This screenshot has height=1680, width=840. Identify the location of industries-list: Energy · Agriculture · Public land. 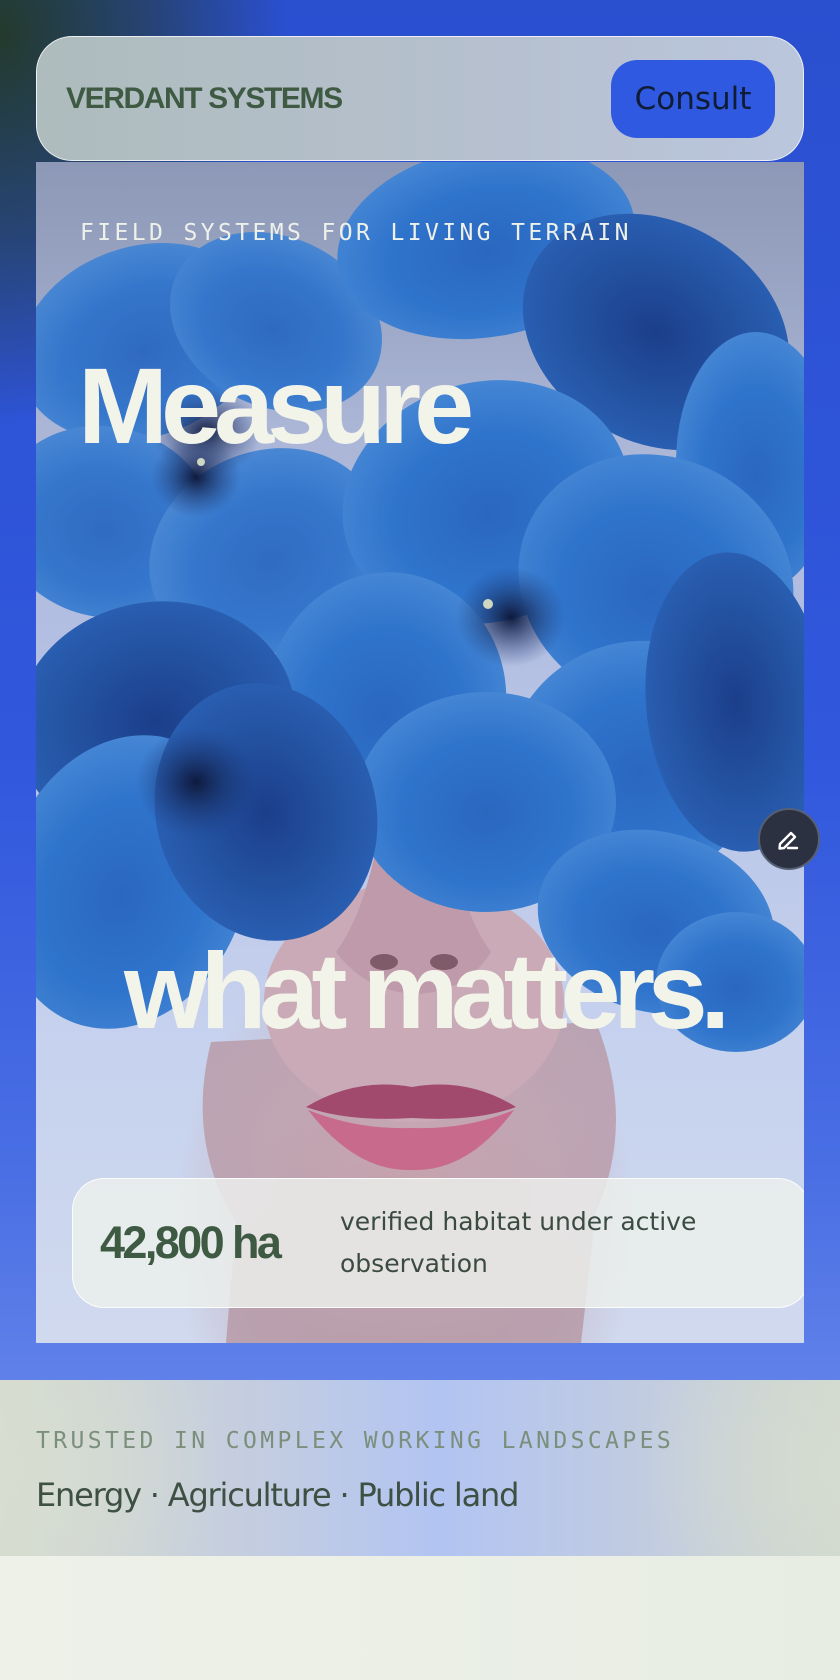
(277, 1495).